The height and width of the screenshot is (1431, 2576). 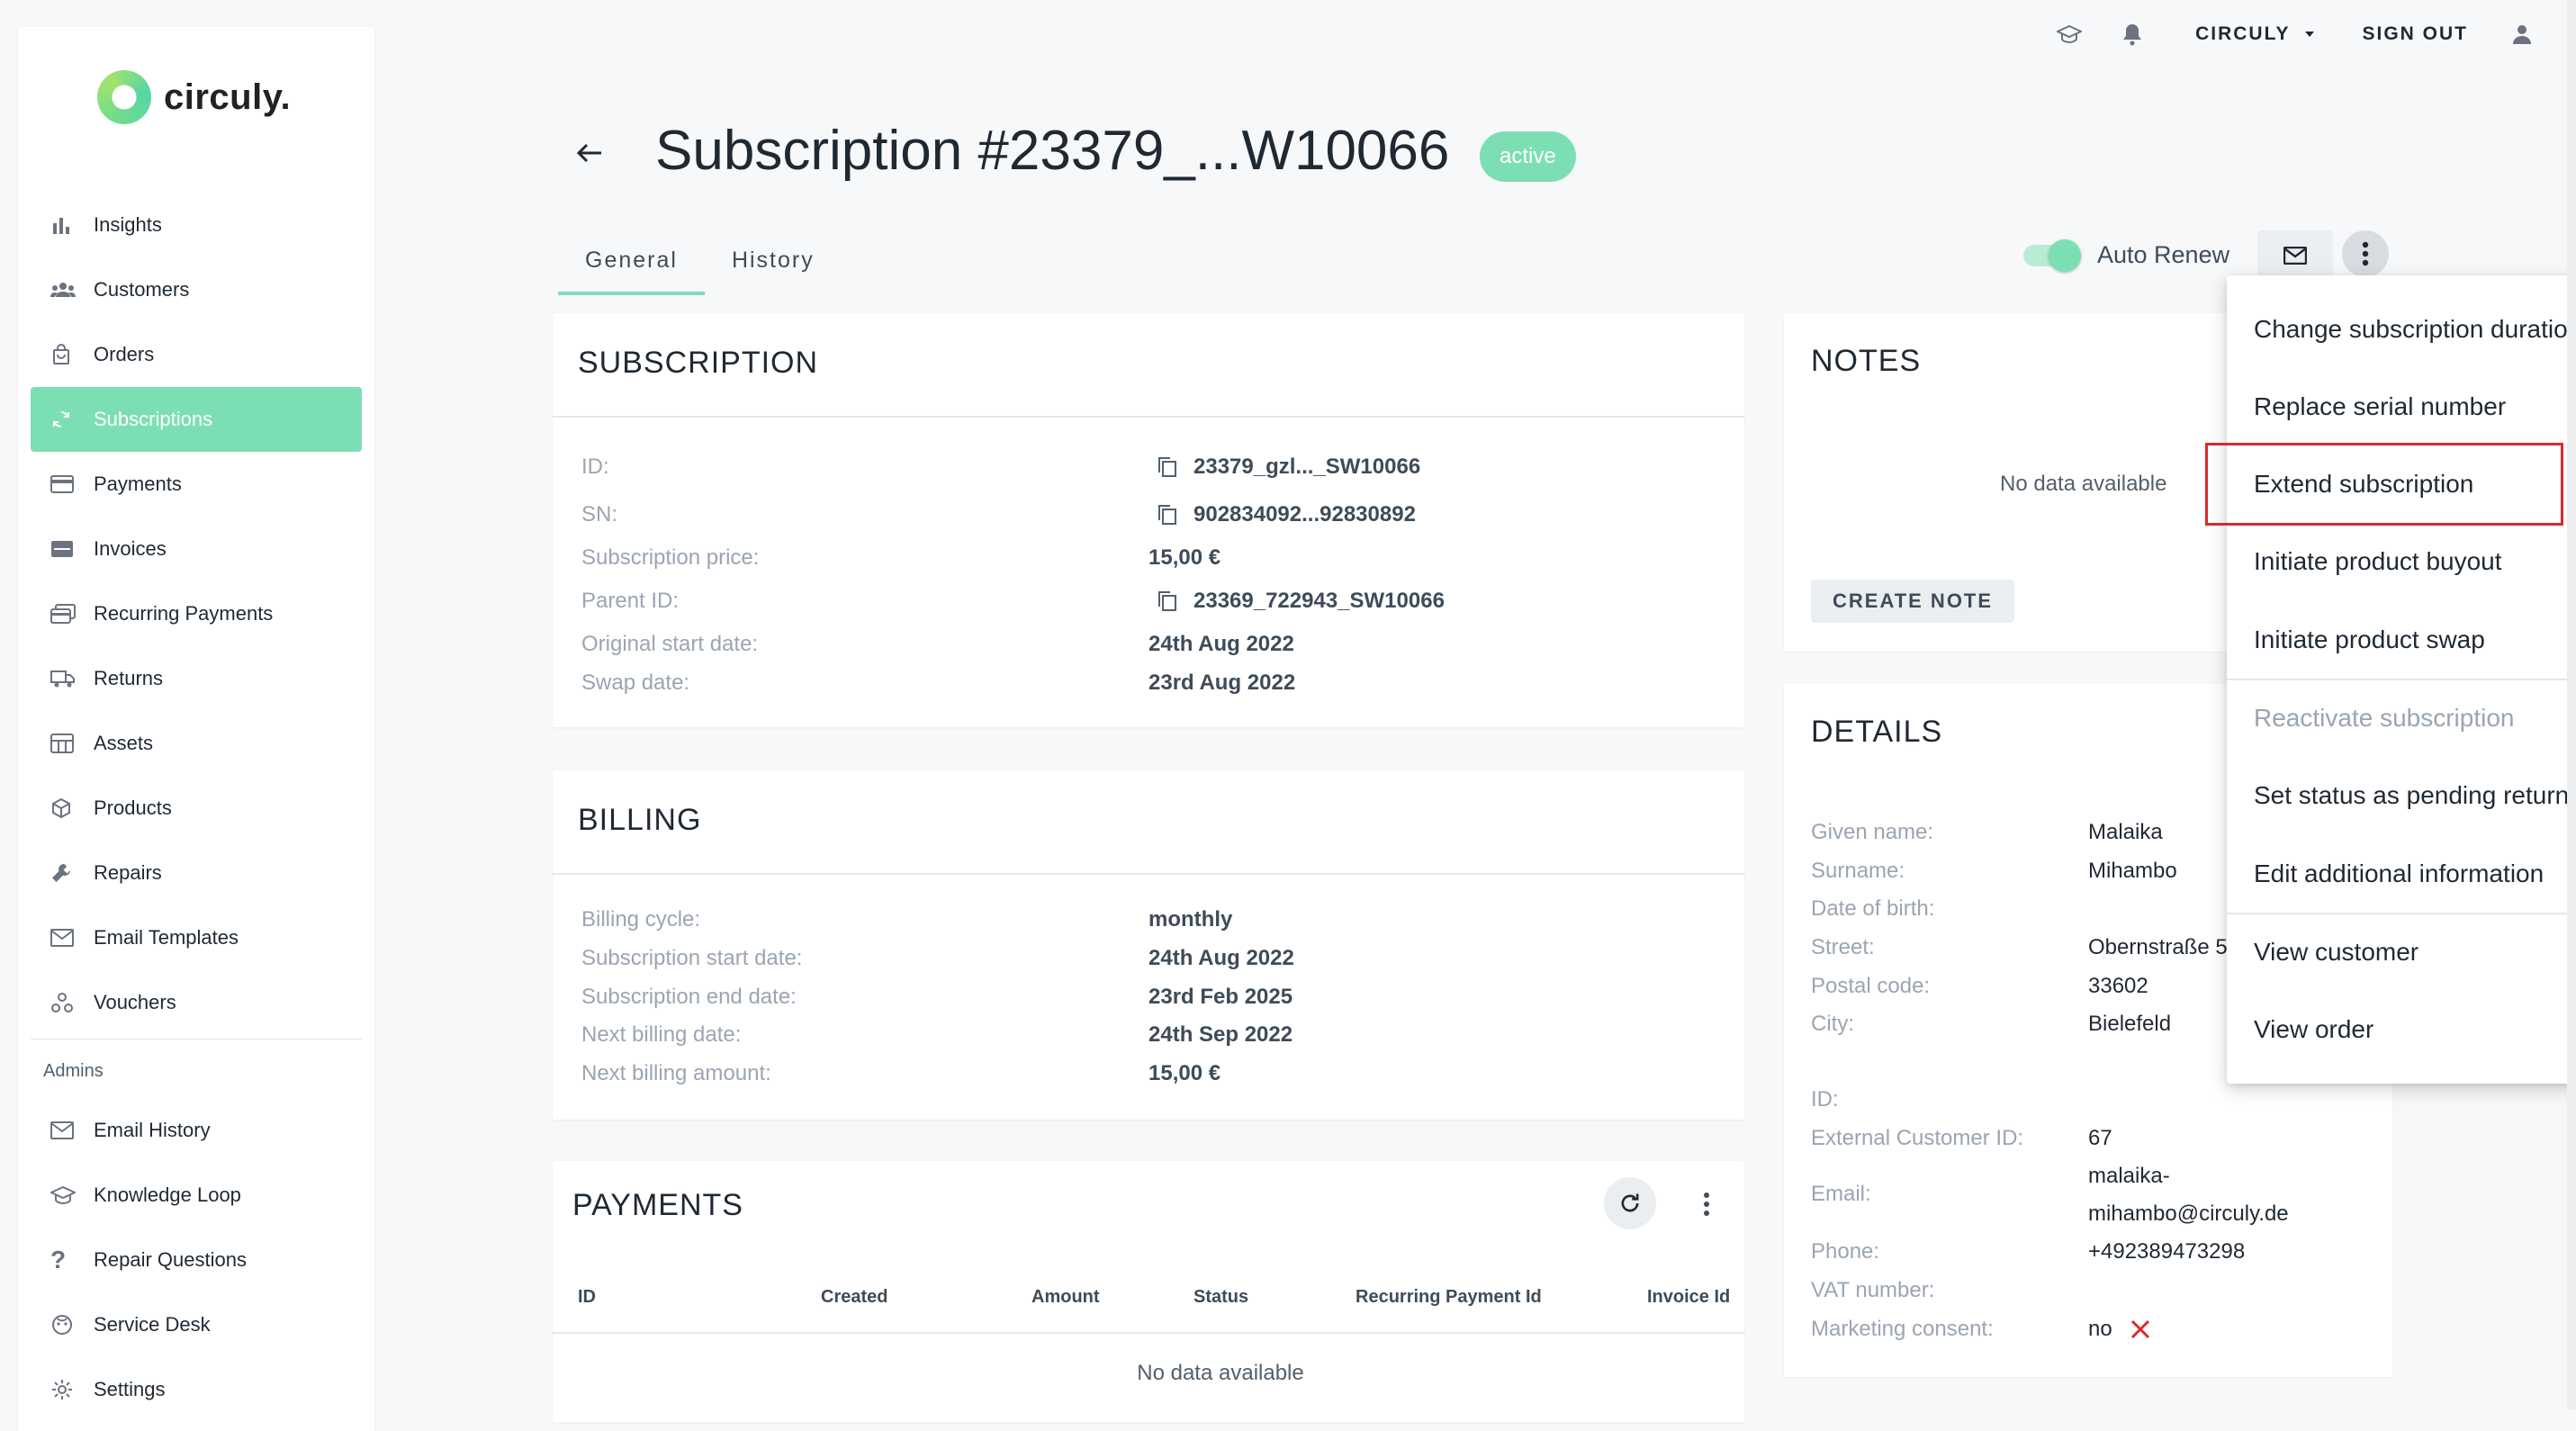 I want to click on menu-divider, so click(x=2401, y=913).